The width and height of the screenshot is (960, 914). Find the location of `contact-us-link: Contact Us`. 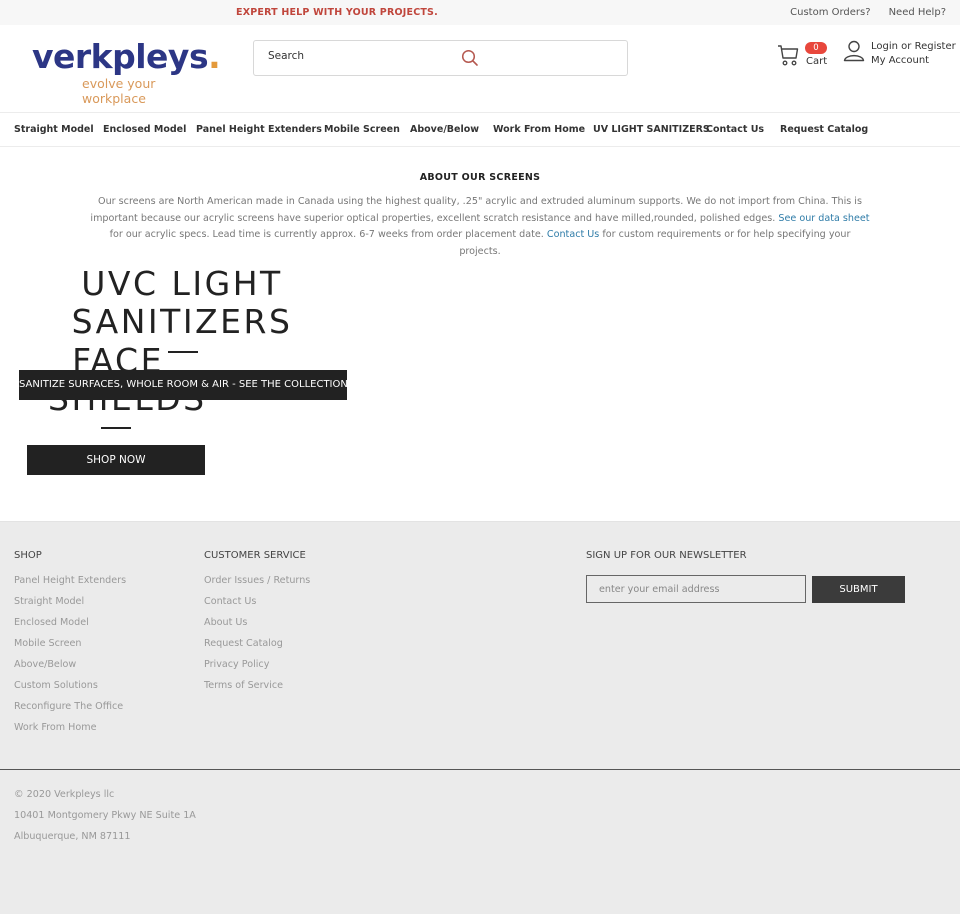

contact-us-link: Contact Us is located at coordinates (573, 234).